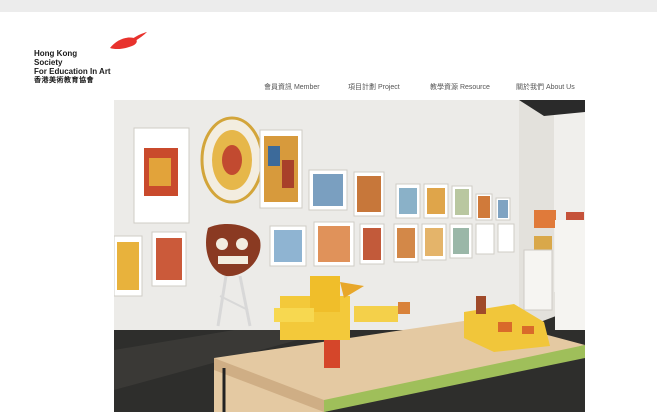 This screenshot has height=412, width=657. What do you see at coordinates (460, 87) in the screenshot?
I see `nav-item-resource: 教學資源 Resource` at bounding box center [460, 87].